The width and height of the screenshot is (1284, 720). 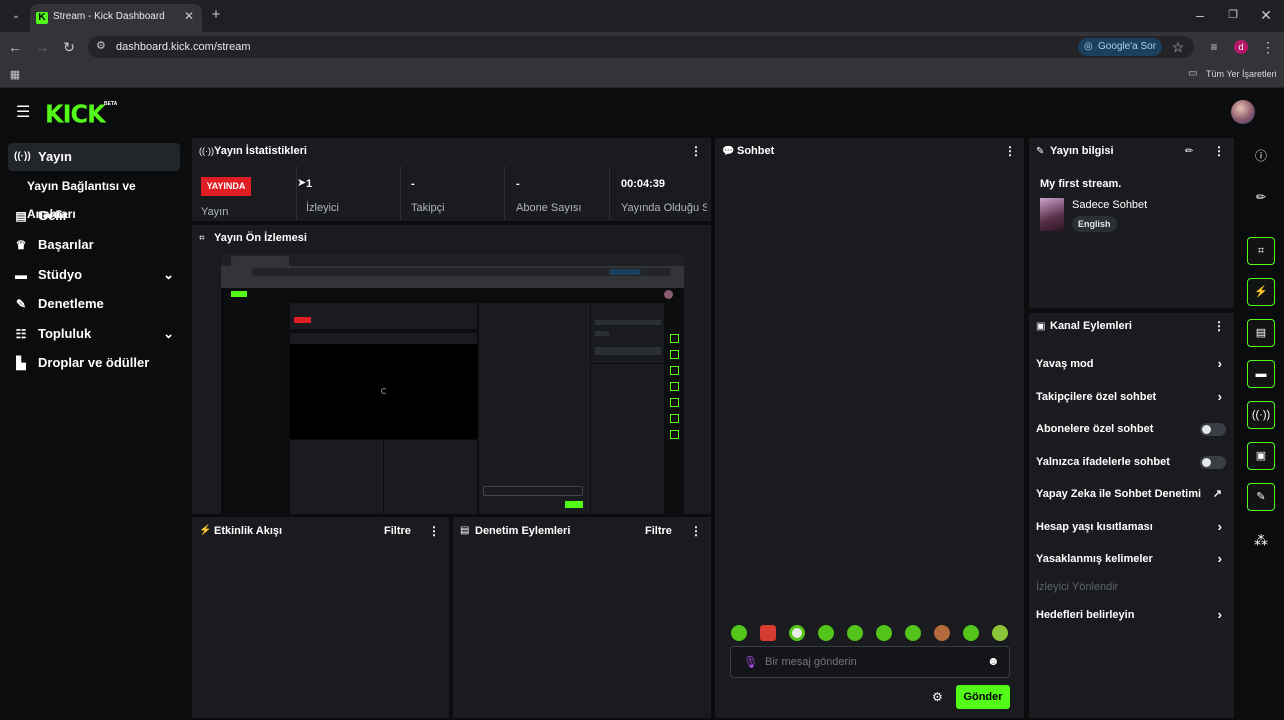 I want to click on moderation-filter-button: Filtre, so click(x=658, y=531).